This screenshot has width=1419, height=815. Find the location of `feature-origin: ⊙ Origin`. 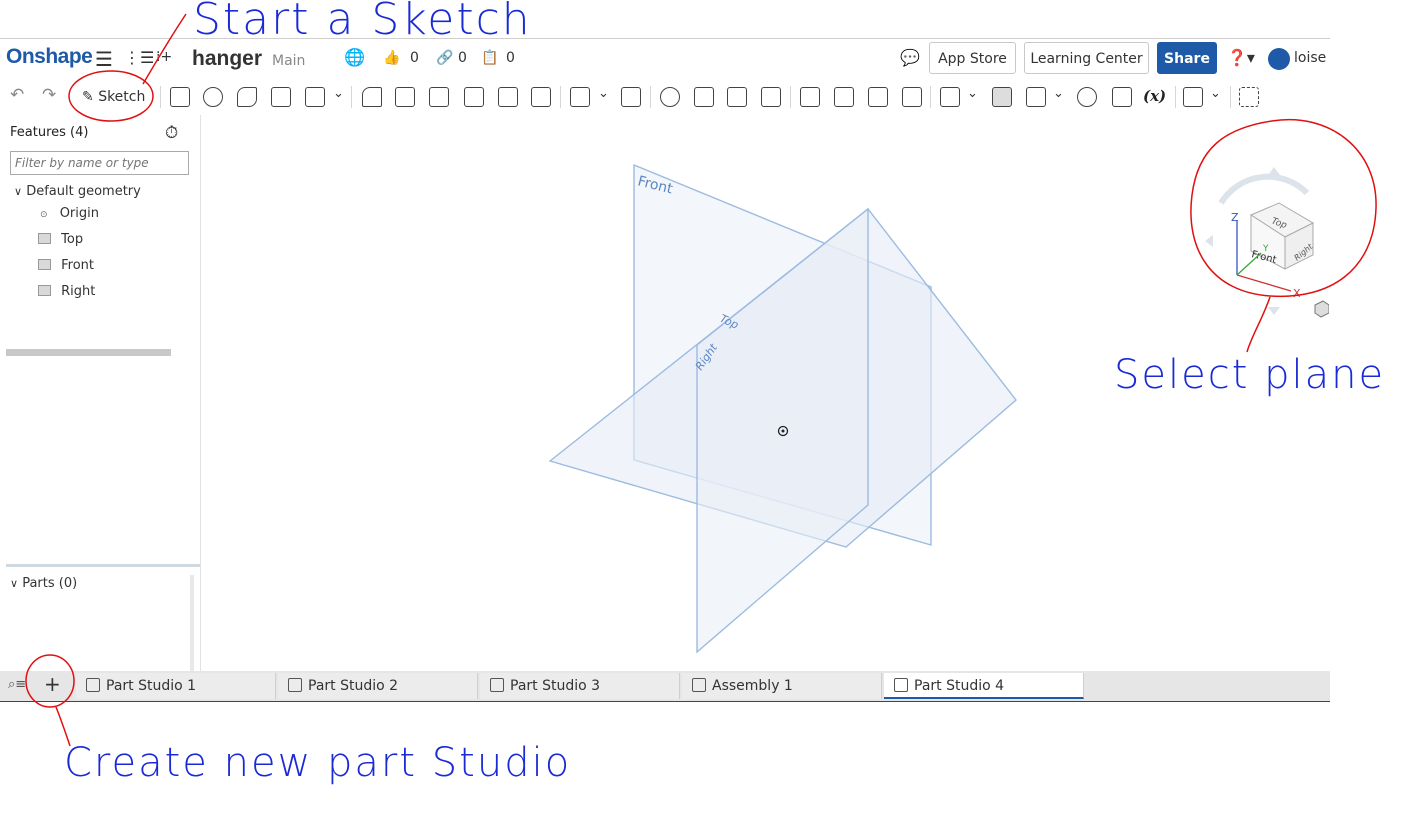

feature-origin: ⊙ Origin is located at coordinates (69, 213).